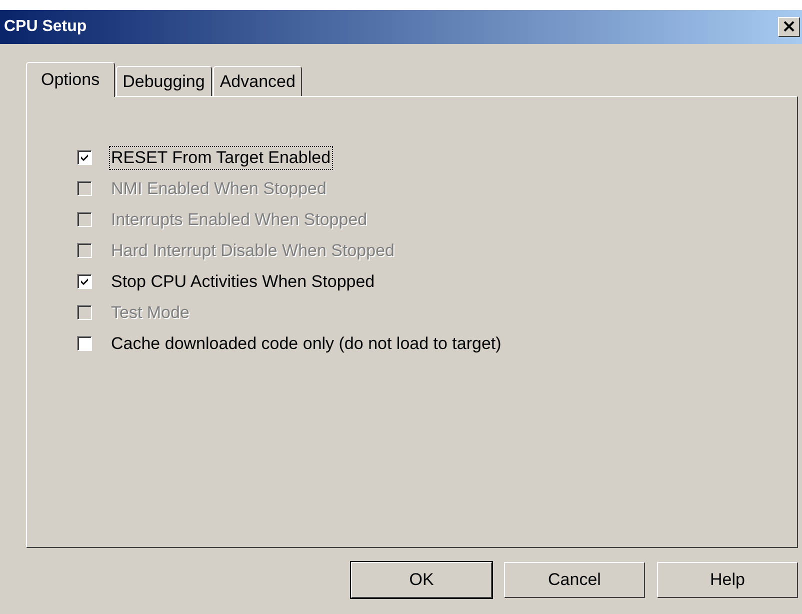  Describe the element at coordinates (45, 27) in the screenshot. I see `window-title: CPU Setup` at that location.